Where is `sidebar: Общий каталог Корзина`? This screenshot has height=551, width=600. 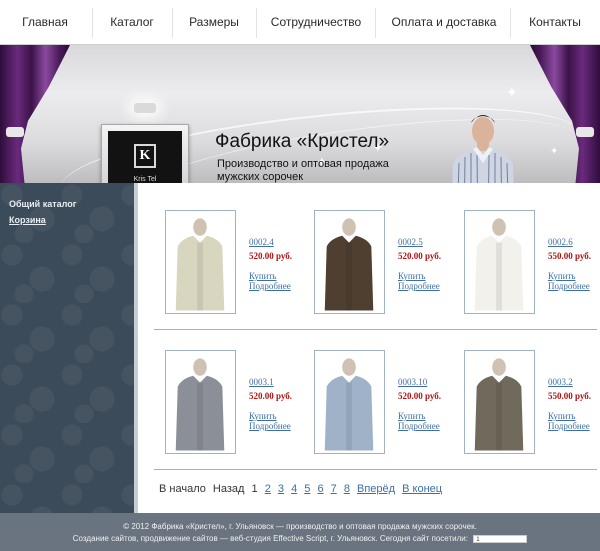
sidebar: Общий каталог Корзина is located at coordinates (69, 348).